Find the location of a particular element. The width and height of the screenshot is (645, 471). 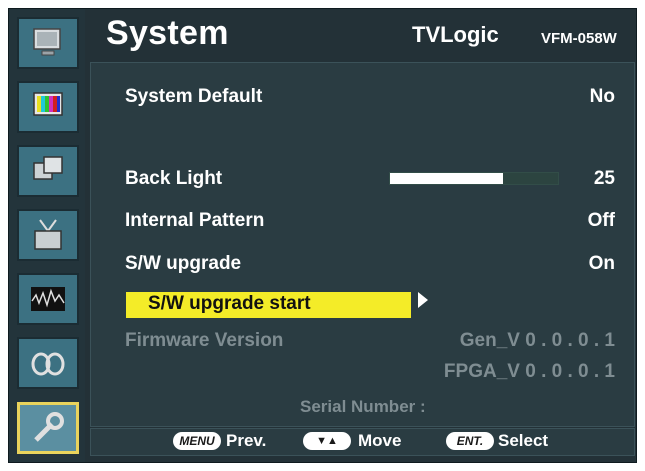

sidebar is located at coordinates (47, 235).